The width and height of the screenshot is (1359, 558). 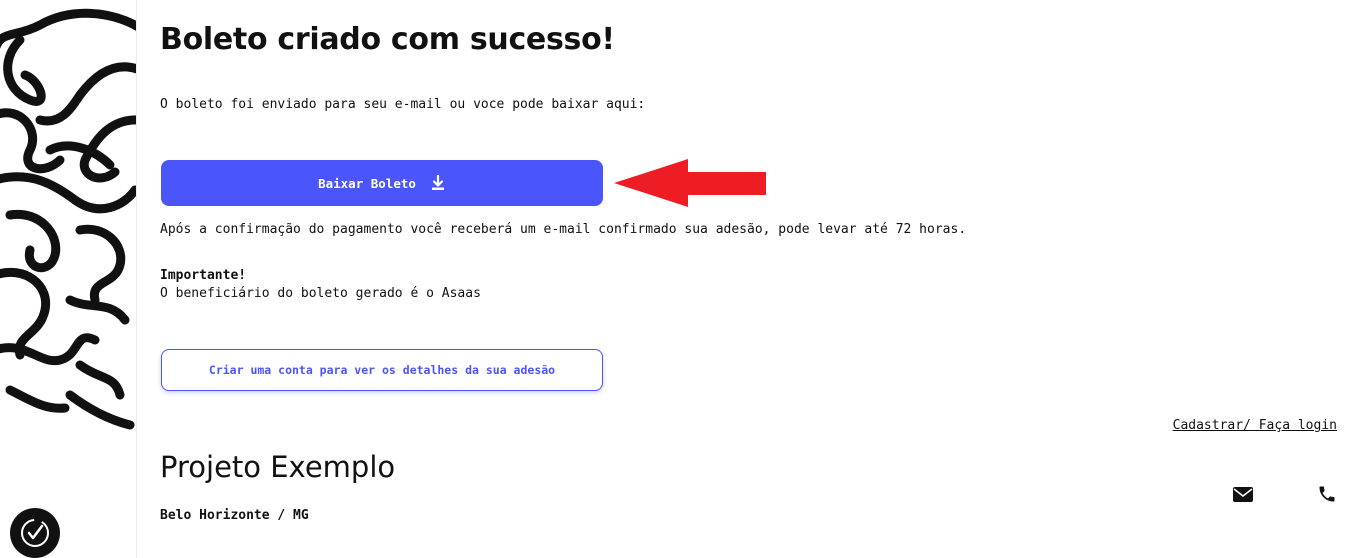 What do you see at coordinates (367, 183) in the screenshot?
I see `download-boleto-label: Baixar Boleto` at bounding box center [367, 183].